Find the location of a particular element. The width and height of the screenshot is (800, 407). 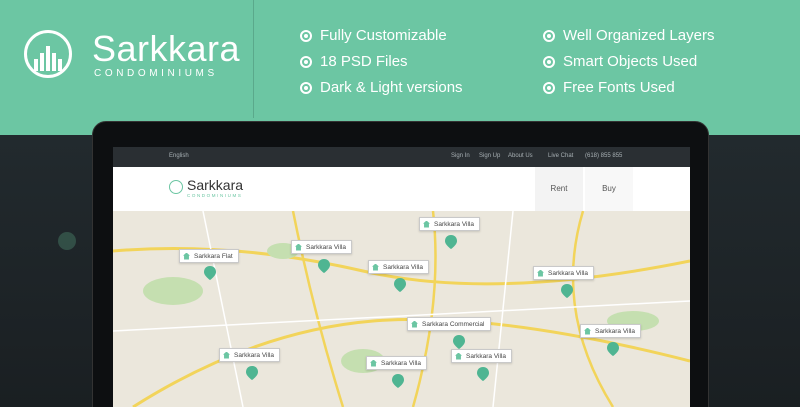

decorative-dot is located at coordinates (67, 241).